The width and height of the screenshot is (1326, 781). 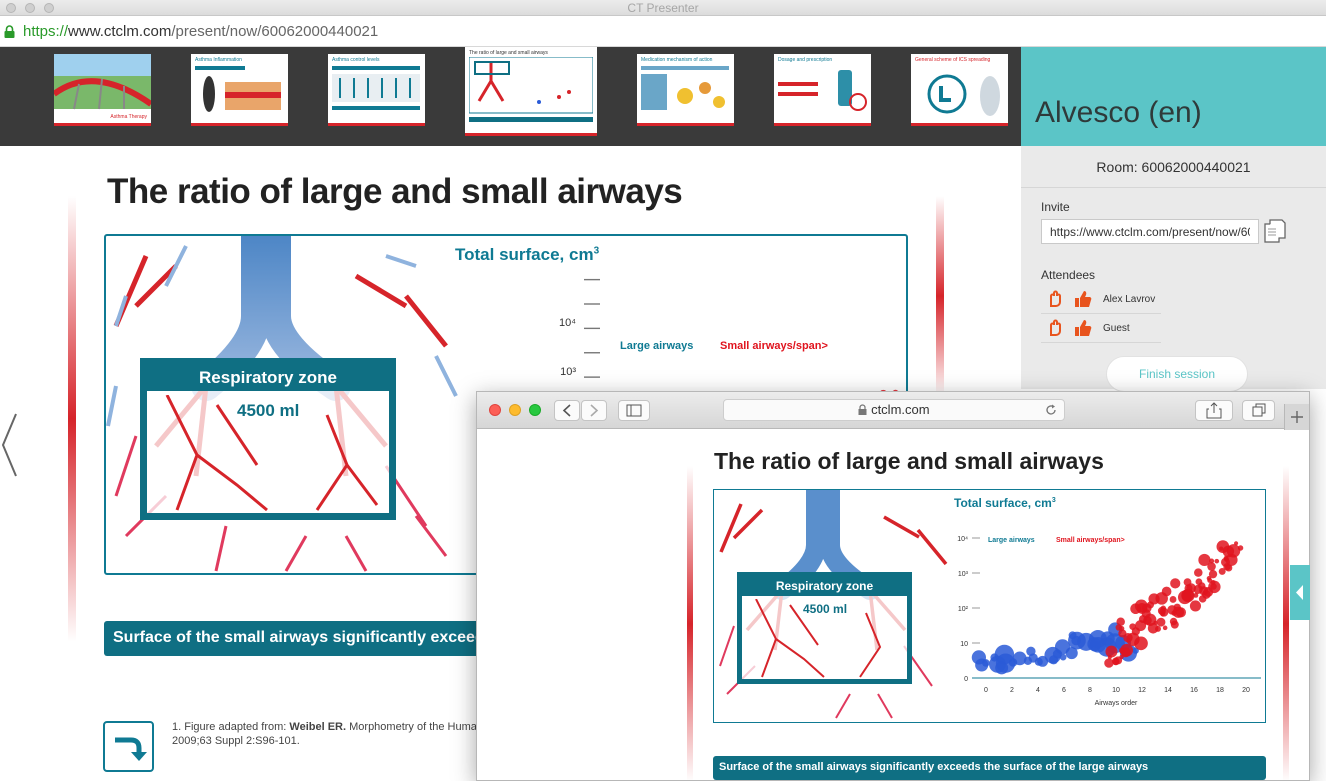 What do you see at coordinates (1011, 540) in the screenshot?
I see `legend-label: Large airways` at bounding box center [1011, 540].